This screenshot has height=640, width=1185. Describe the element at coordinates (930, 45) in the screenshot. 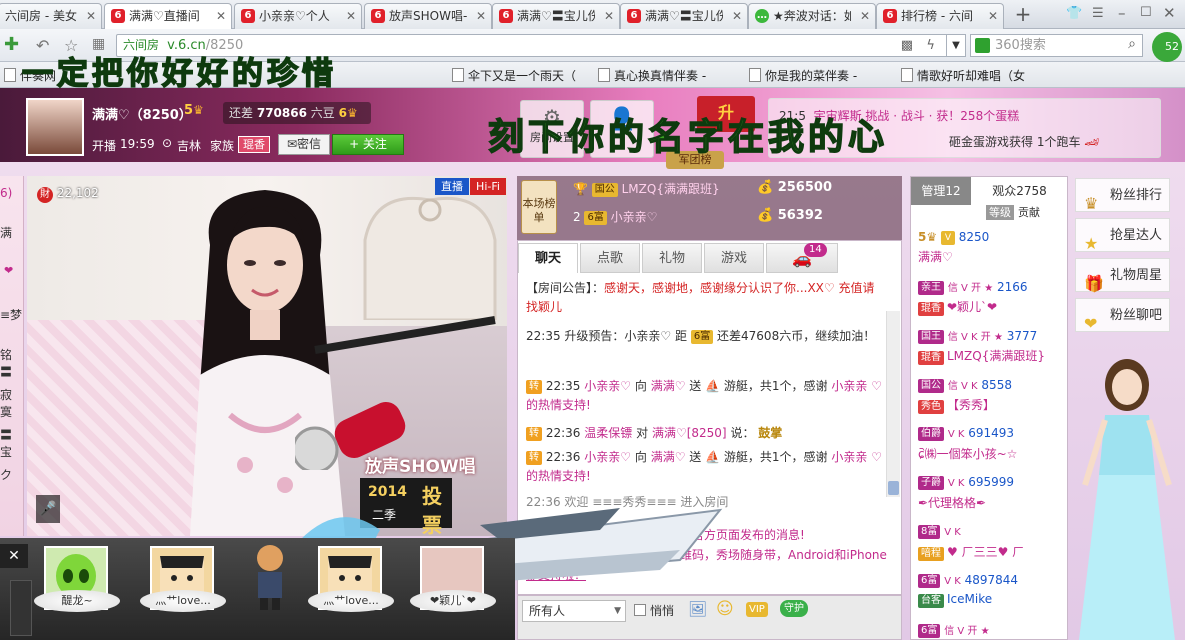

I see `lightning-icon: ϟ` at that location.